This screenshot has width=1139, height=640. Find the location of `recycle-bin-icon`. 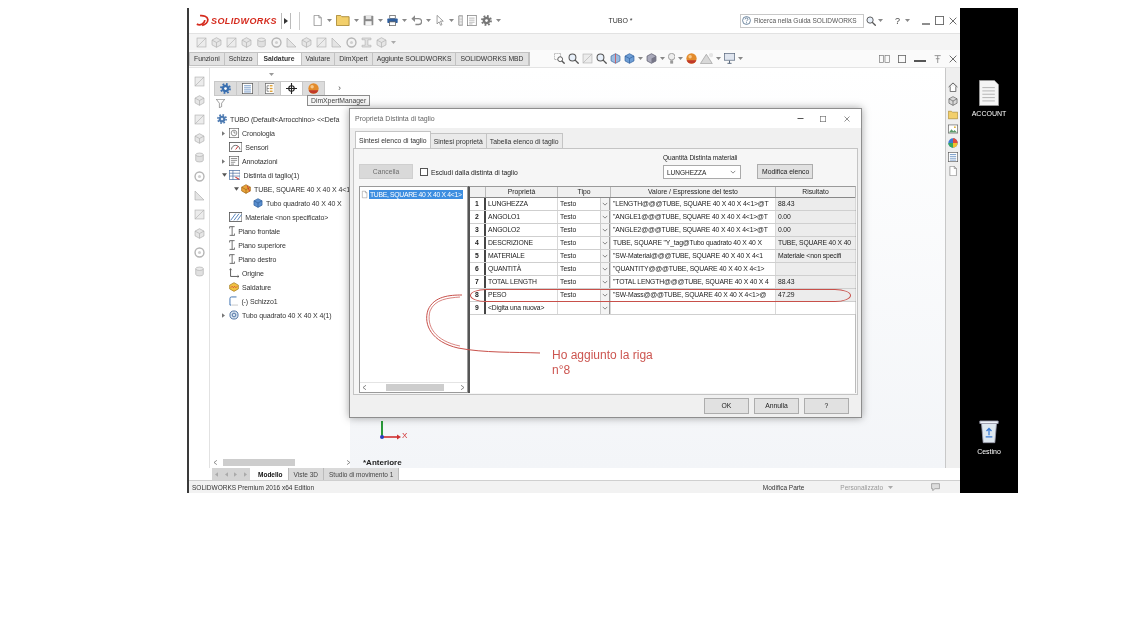

recycle-bin-icon is located at coordinates (989, 431).